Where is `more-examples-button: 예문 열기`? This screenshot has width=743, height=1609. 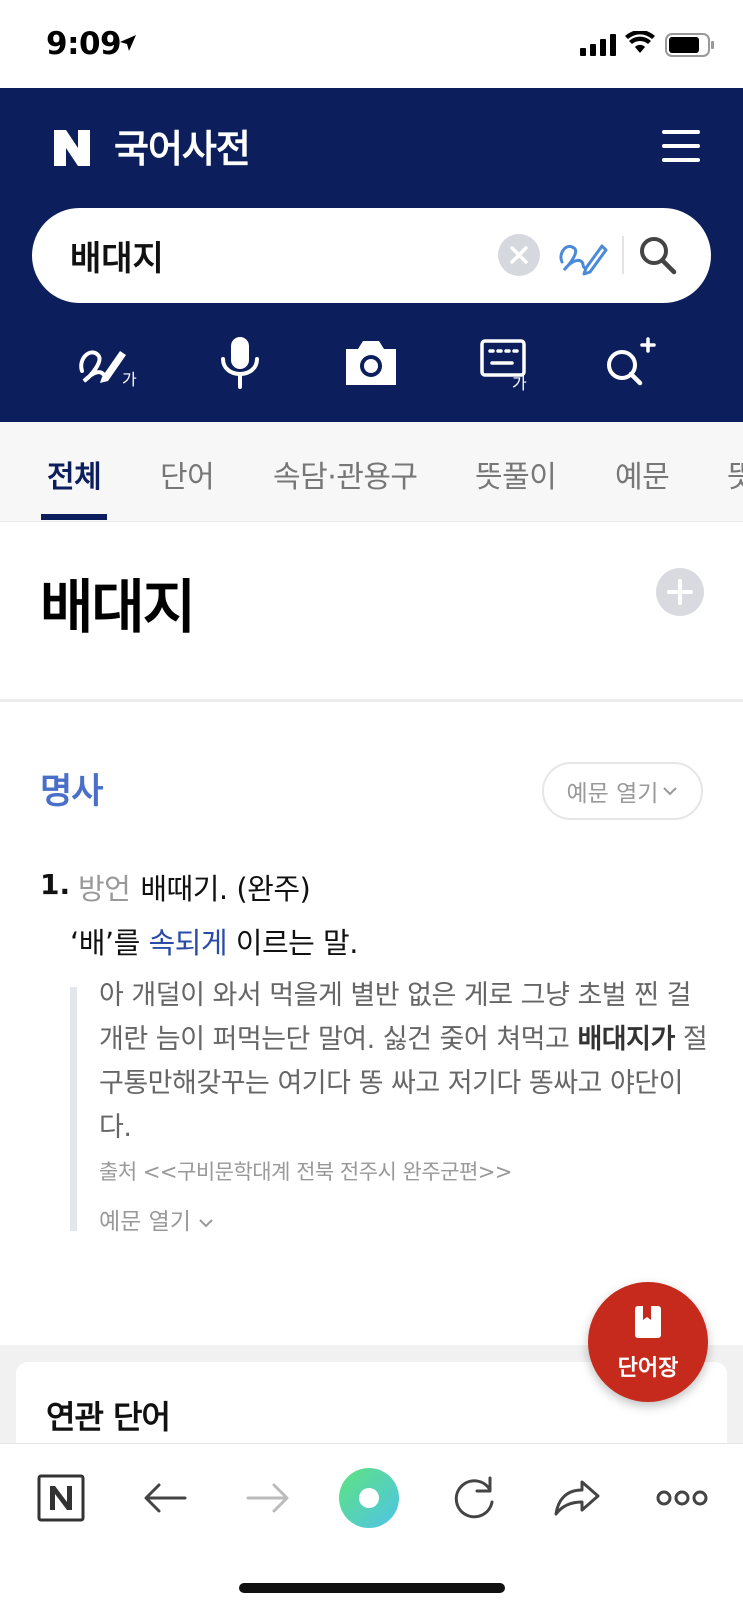 more-examples-button: 예문 열기 is located at coordinates (156, 1219).